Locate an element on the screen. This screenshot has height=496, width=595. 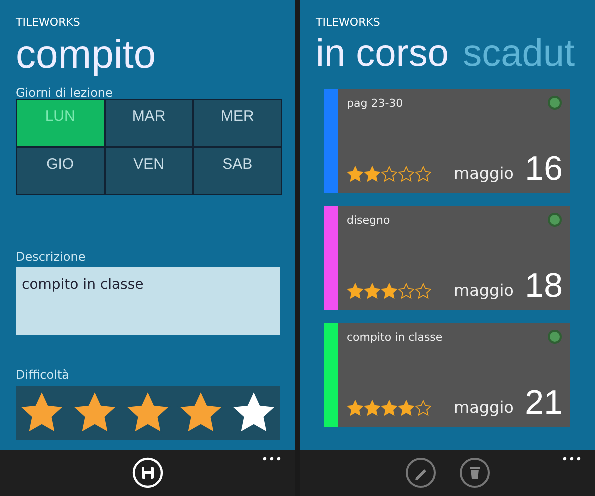
due-day: 16 is located at coordinates (544, 169).